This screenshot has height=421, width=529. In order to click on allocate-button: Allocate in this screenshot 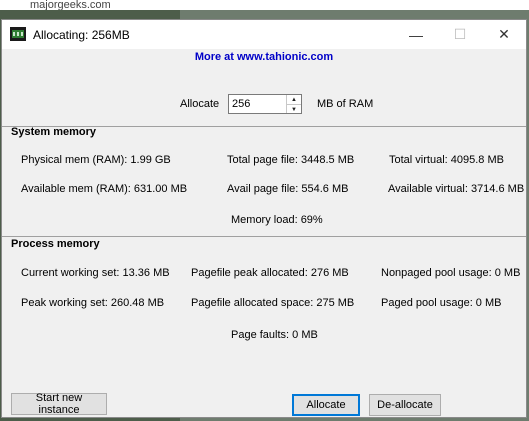, I will do `click(326, 405)`.